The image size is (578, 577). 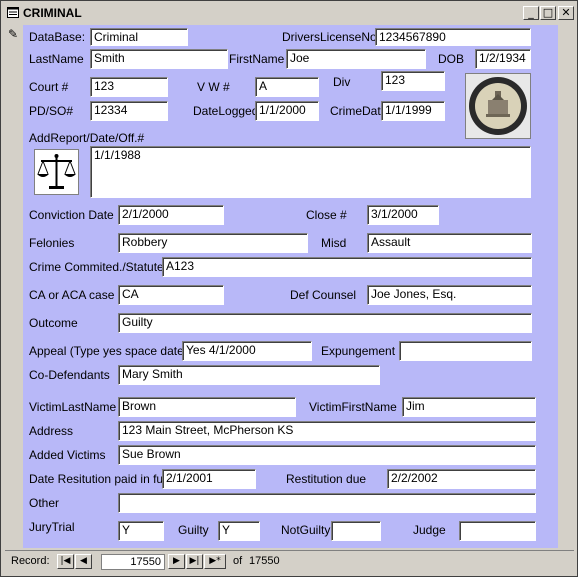 I want to click on other-label: Other, so click(x=44, y=503).